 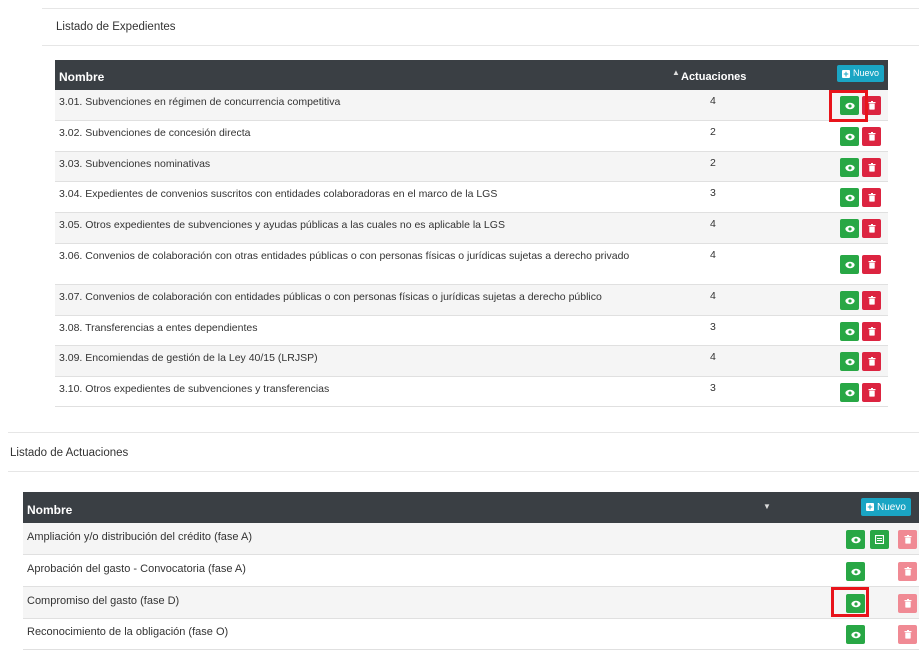 What do you see at coordinates (713, 77) in the screenshot?
I see `column-header-actuaciones: Actuaciones` at bounding box center [713, 77].